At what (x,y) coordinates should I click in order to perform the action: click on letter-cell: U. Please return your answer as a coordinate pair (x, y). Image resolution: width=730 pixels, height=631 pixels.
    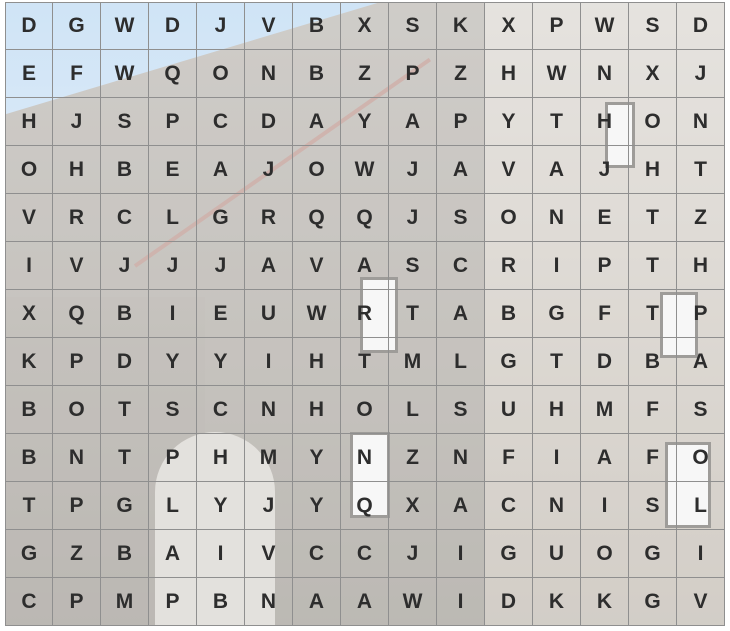
    Looking at the image, I should click on (269, 314).